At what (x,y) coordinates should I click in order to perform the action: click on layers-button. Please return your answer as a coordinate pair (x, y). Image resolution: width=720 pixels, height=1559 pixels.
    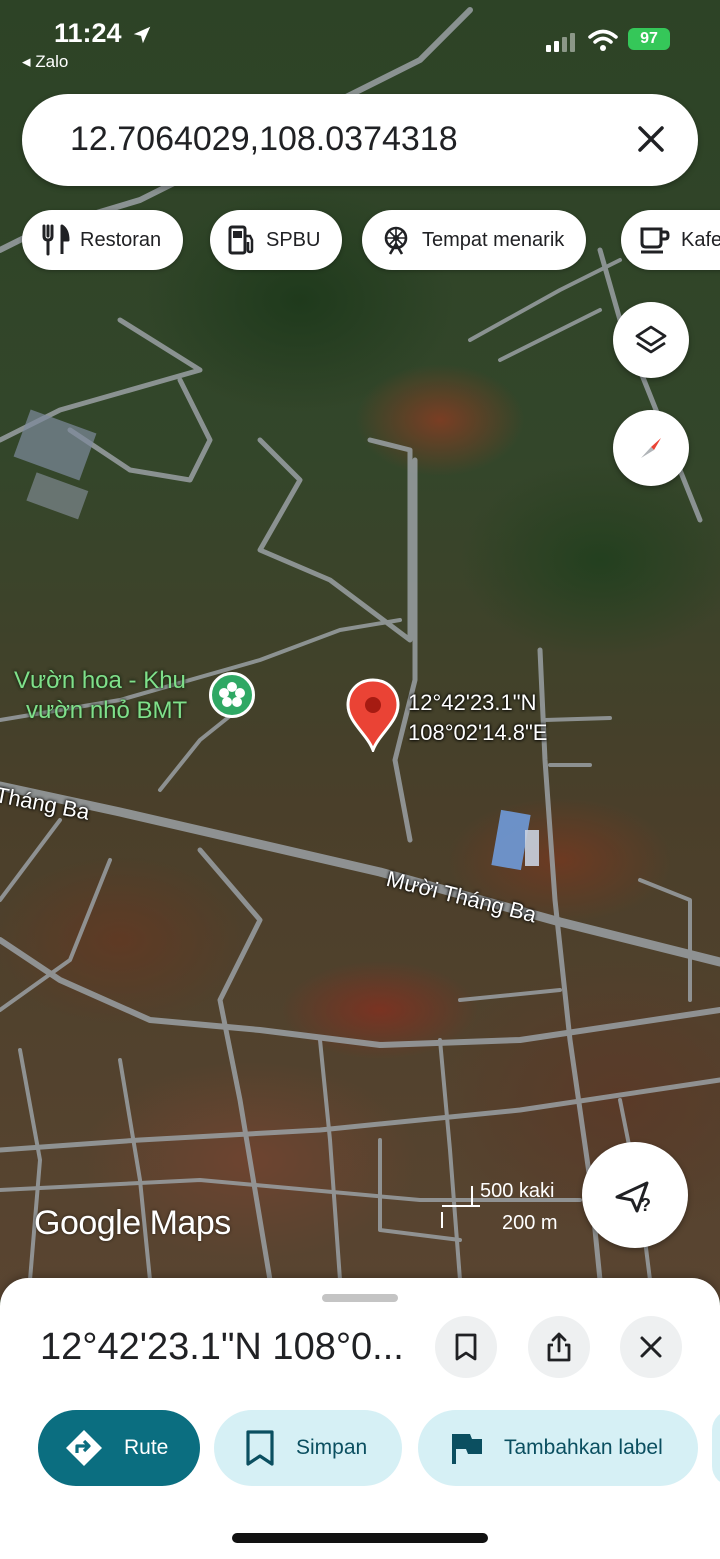
    Looking at the image, I should click on (651, 340).